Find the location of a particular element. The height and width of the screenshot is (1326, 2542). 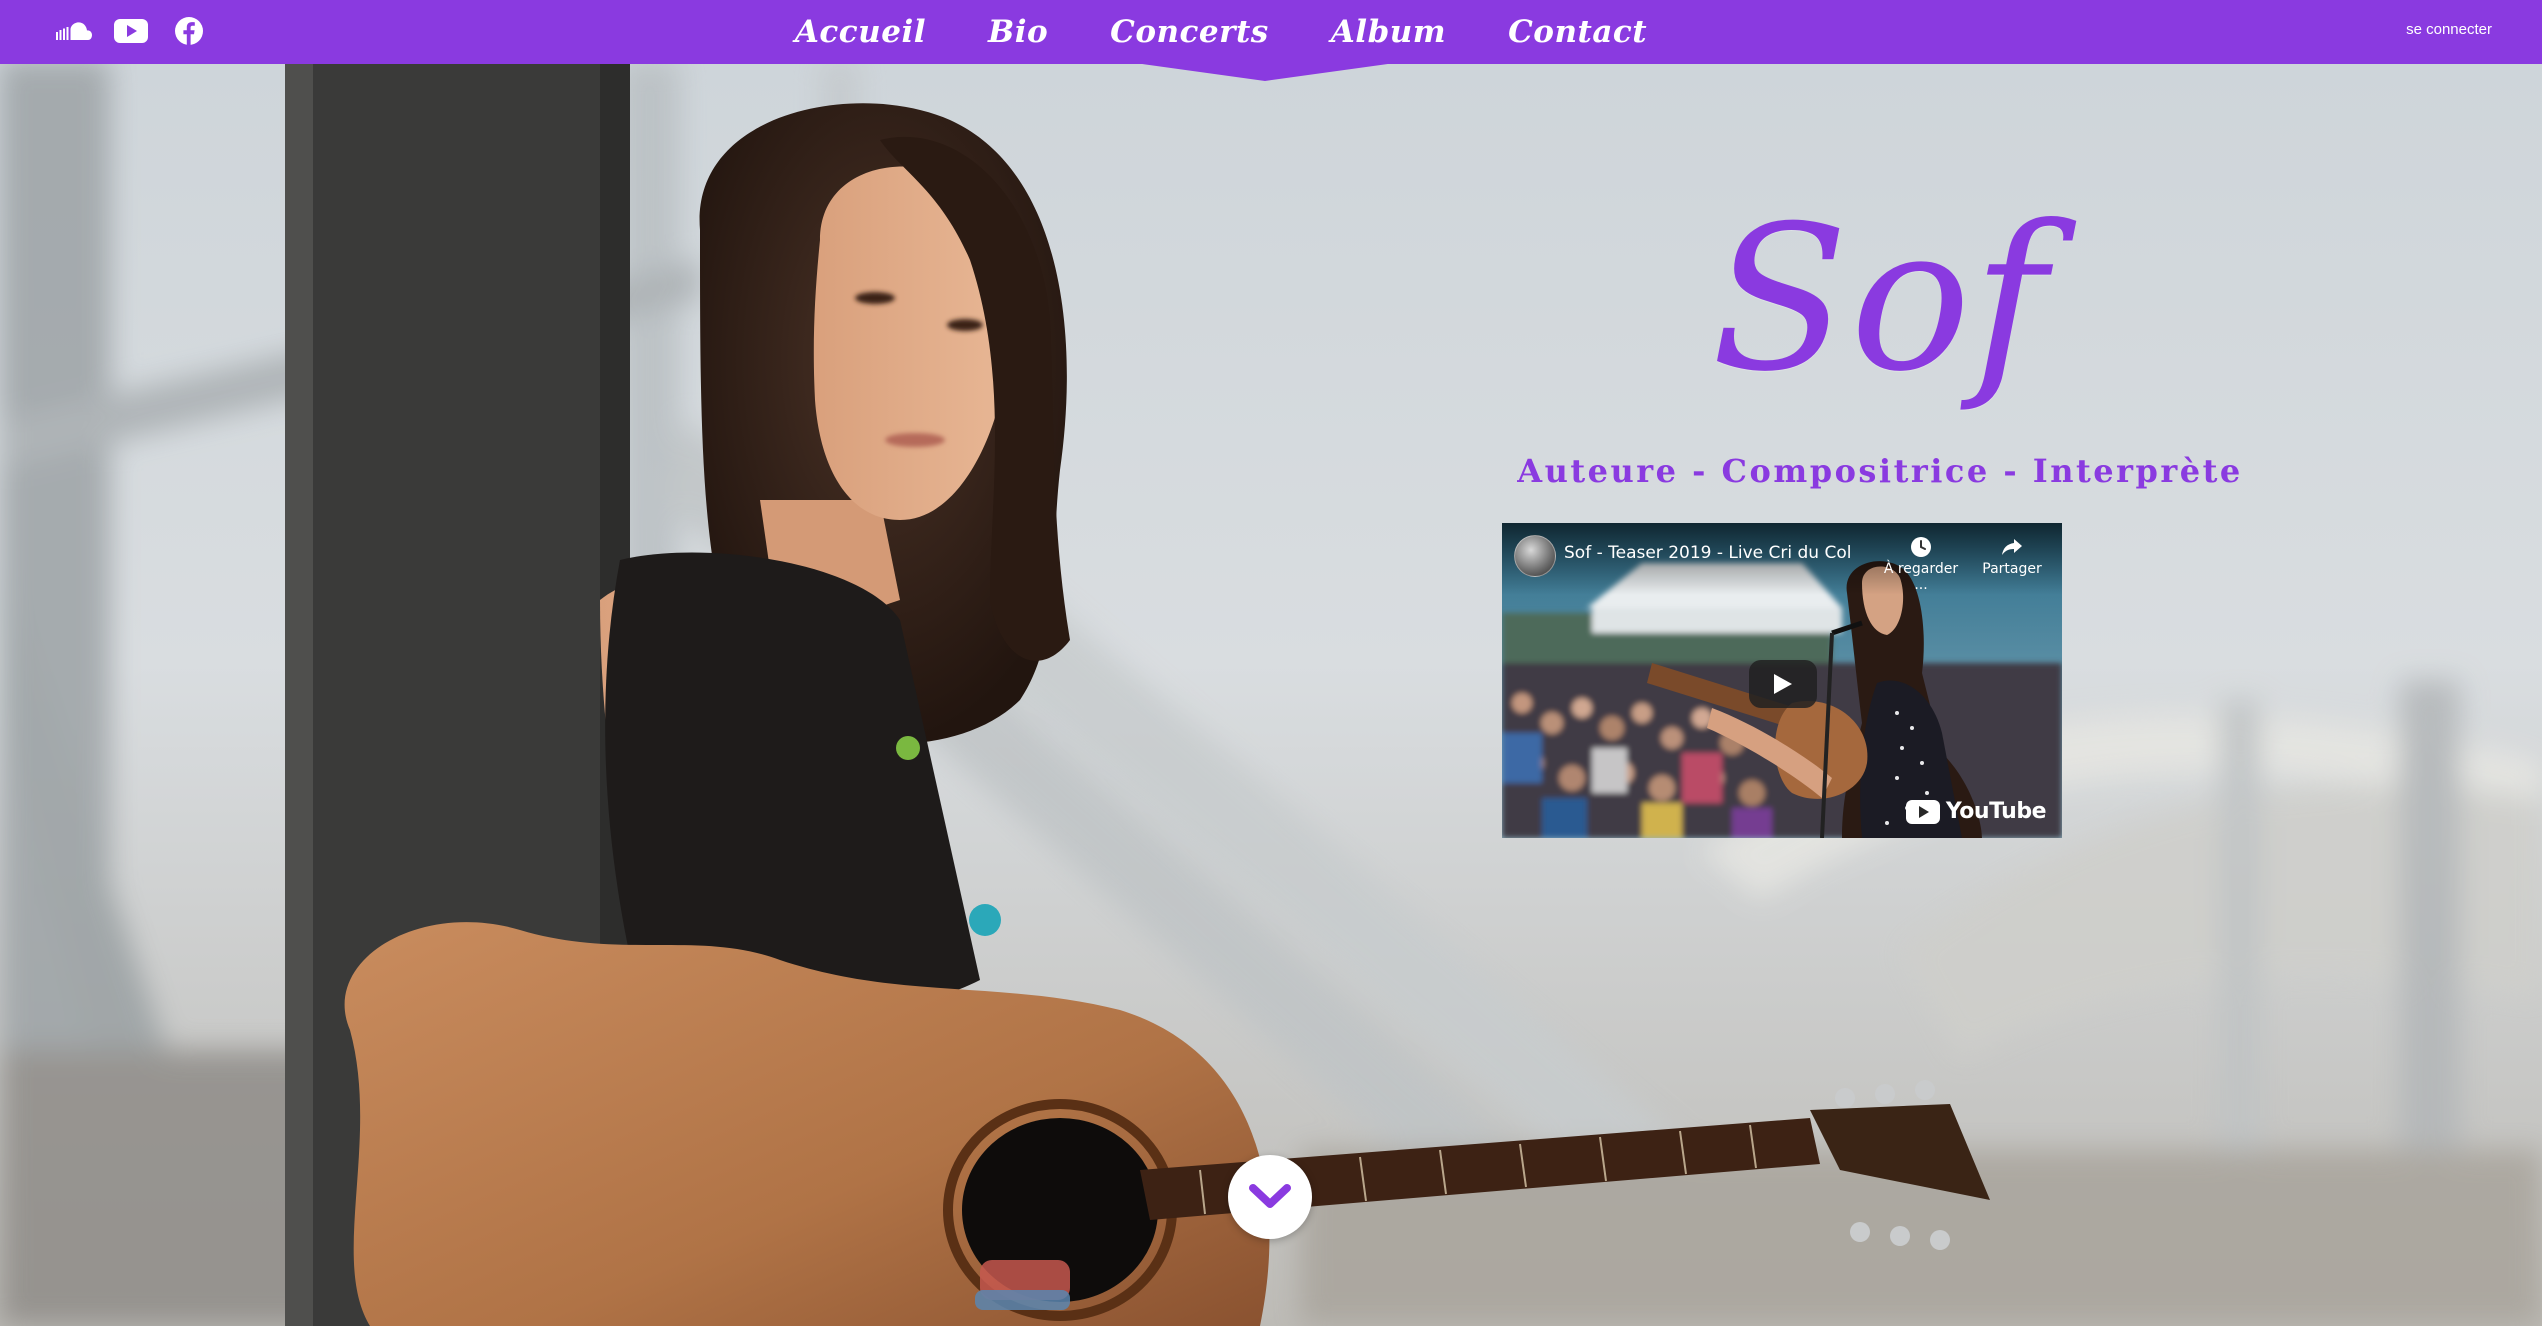

youtube-logo-icon is located at coordinates (1922, 811).